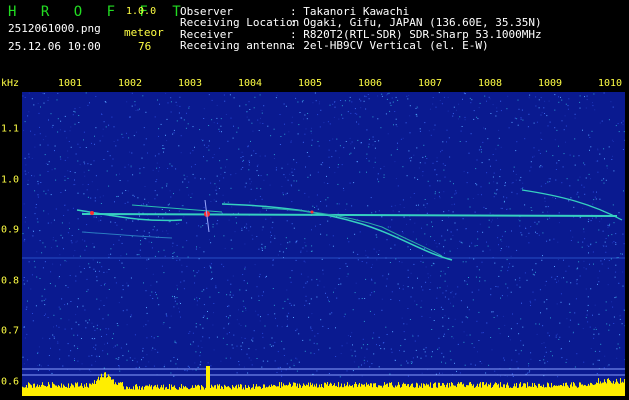  Describe the element at coordinates (310, 83) in the screenshot. I see `time-tick-label: 1005` at that location.